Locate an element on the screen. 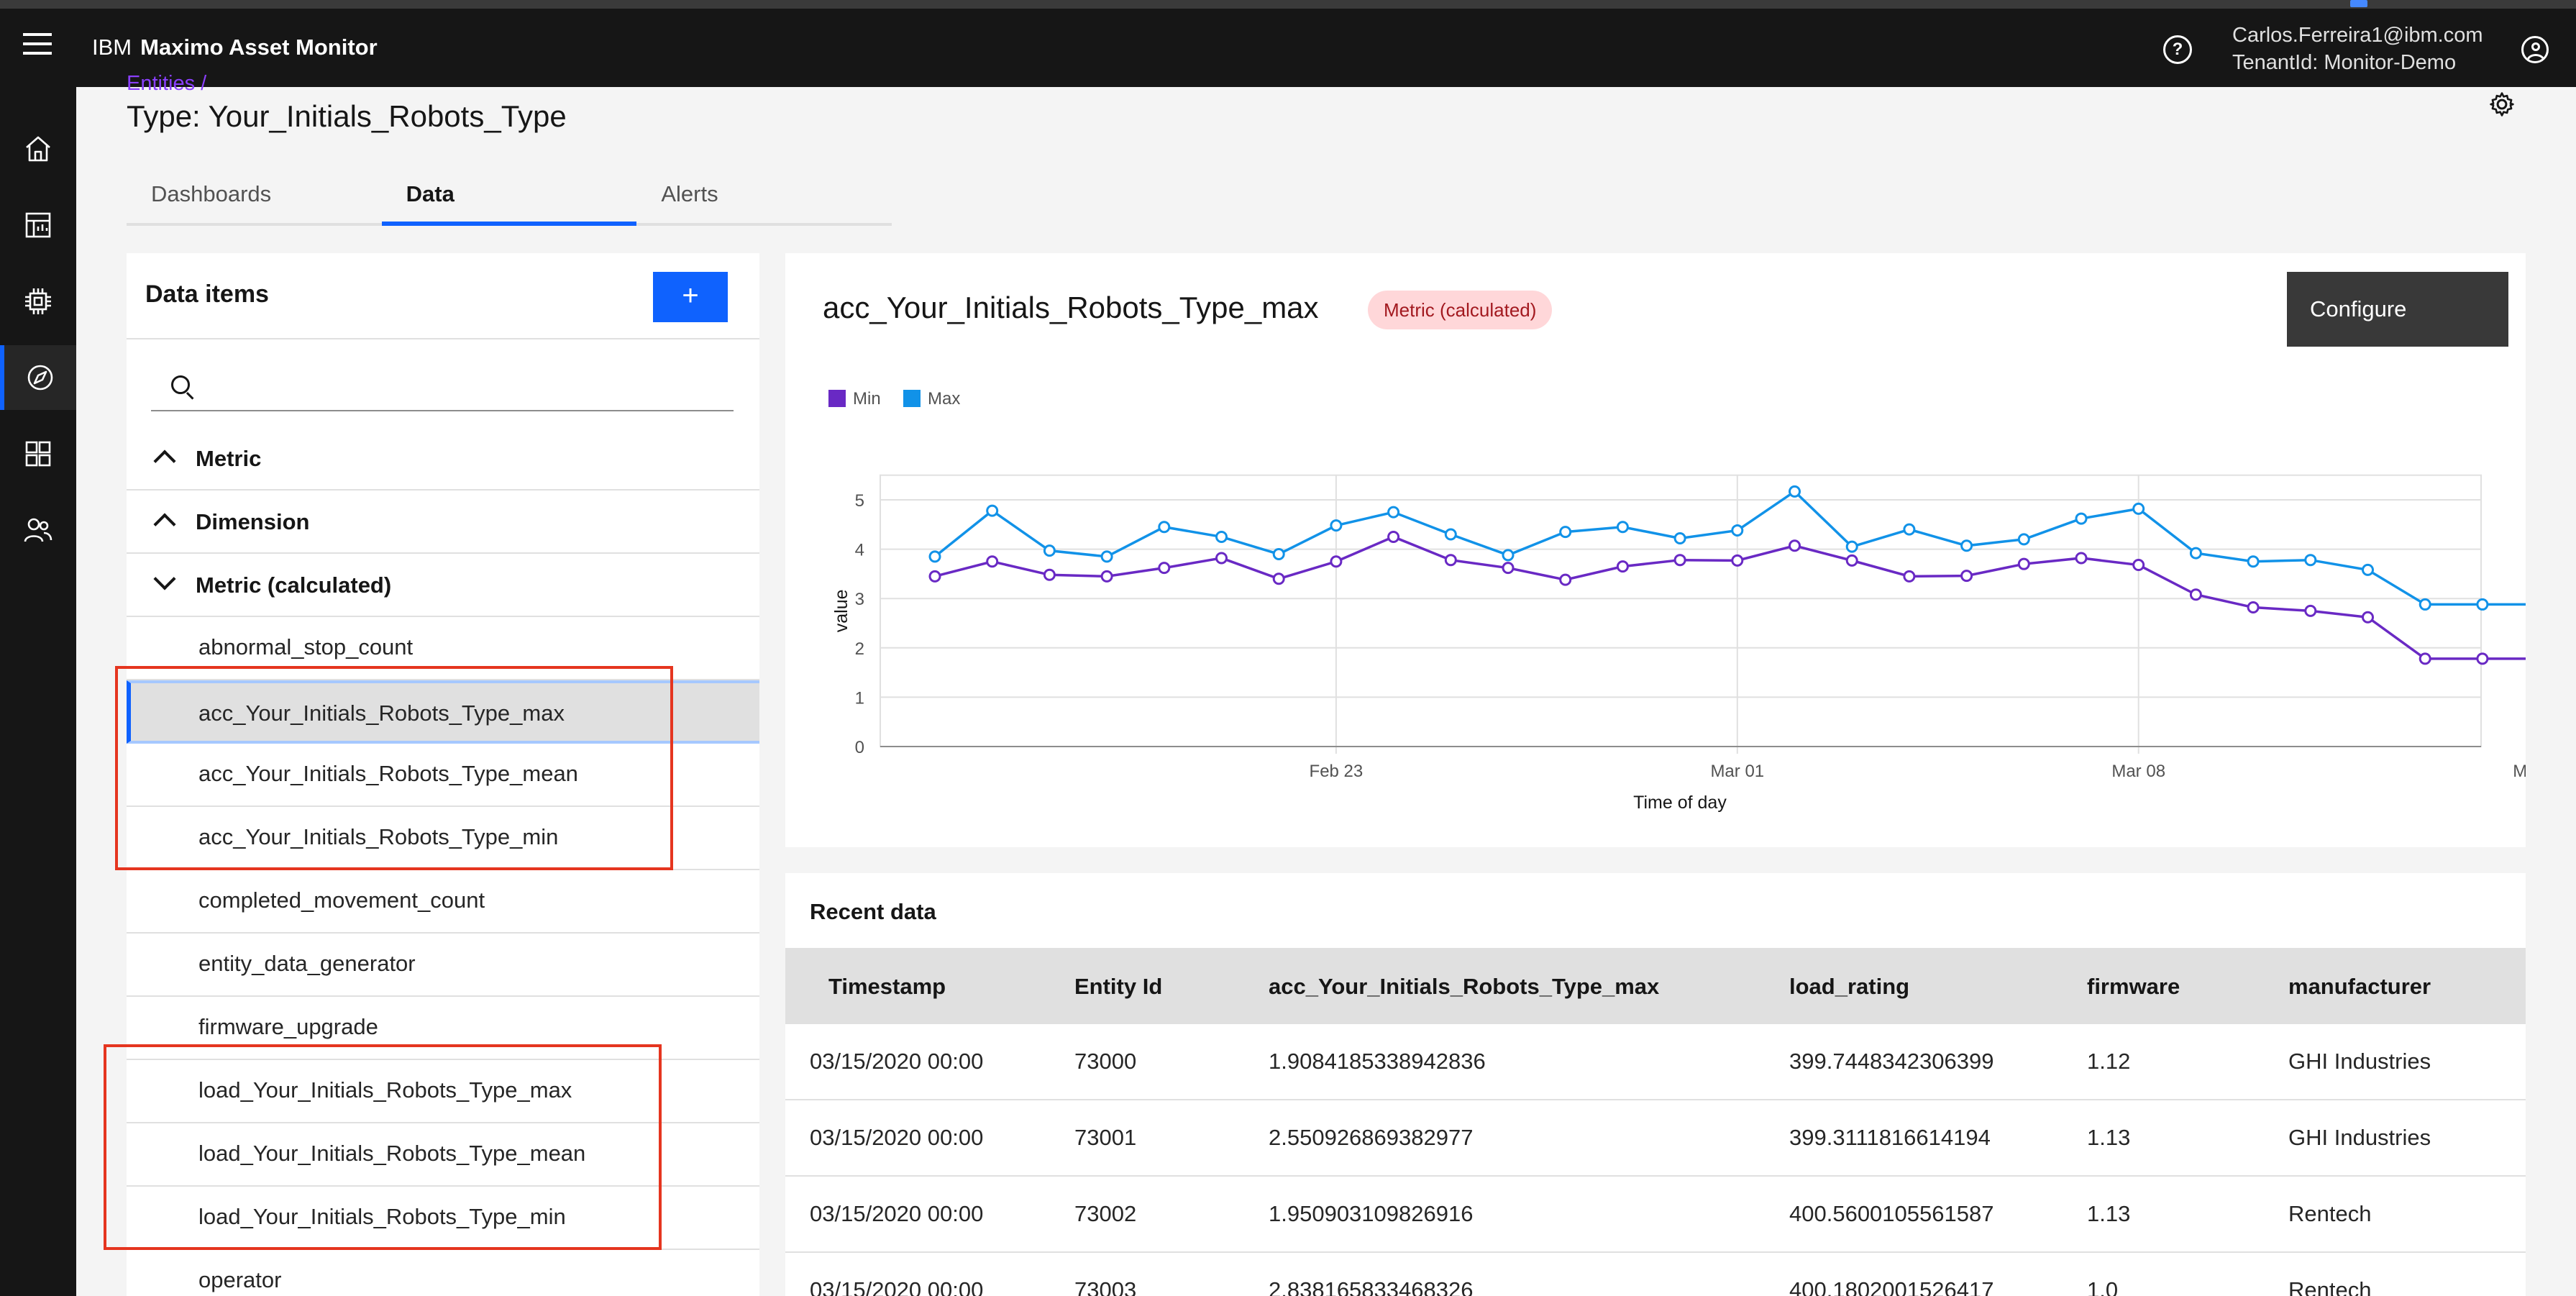 The image size is (2576, 1296). rail-item-compass is located at coordinates (38, 378).